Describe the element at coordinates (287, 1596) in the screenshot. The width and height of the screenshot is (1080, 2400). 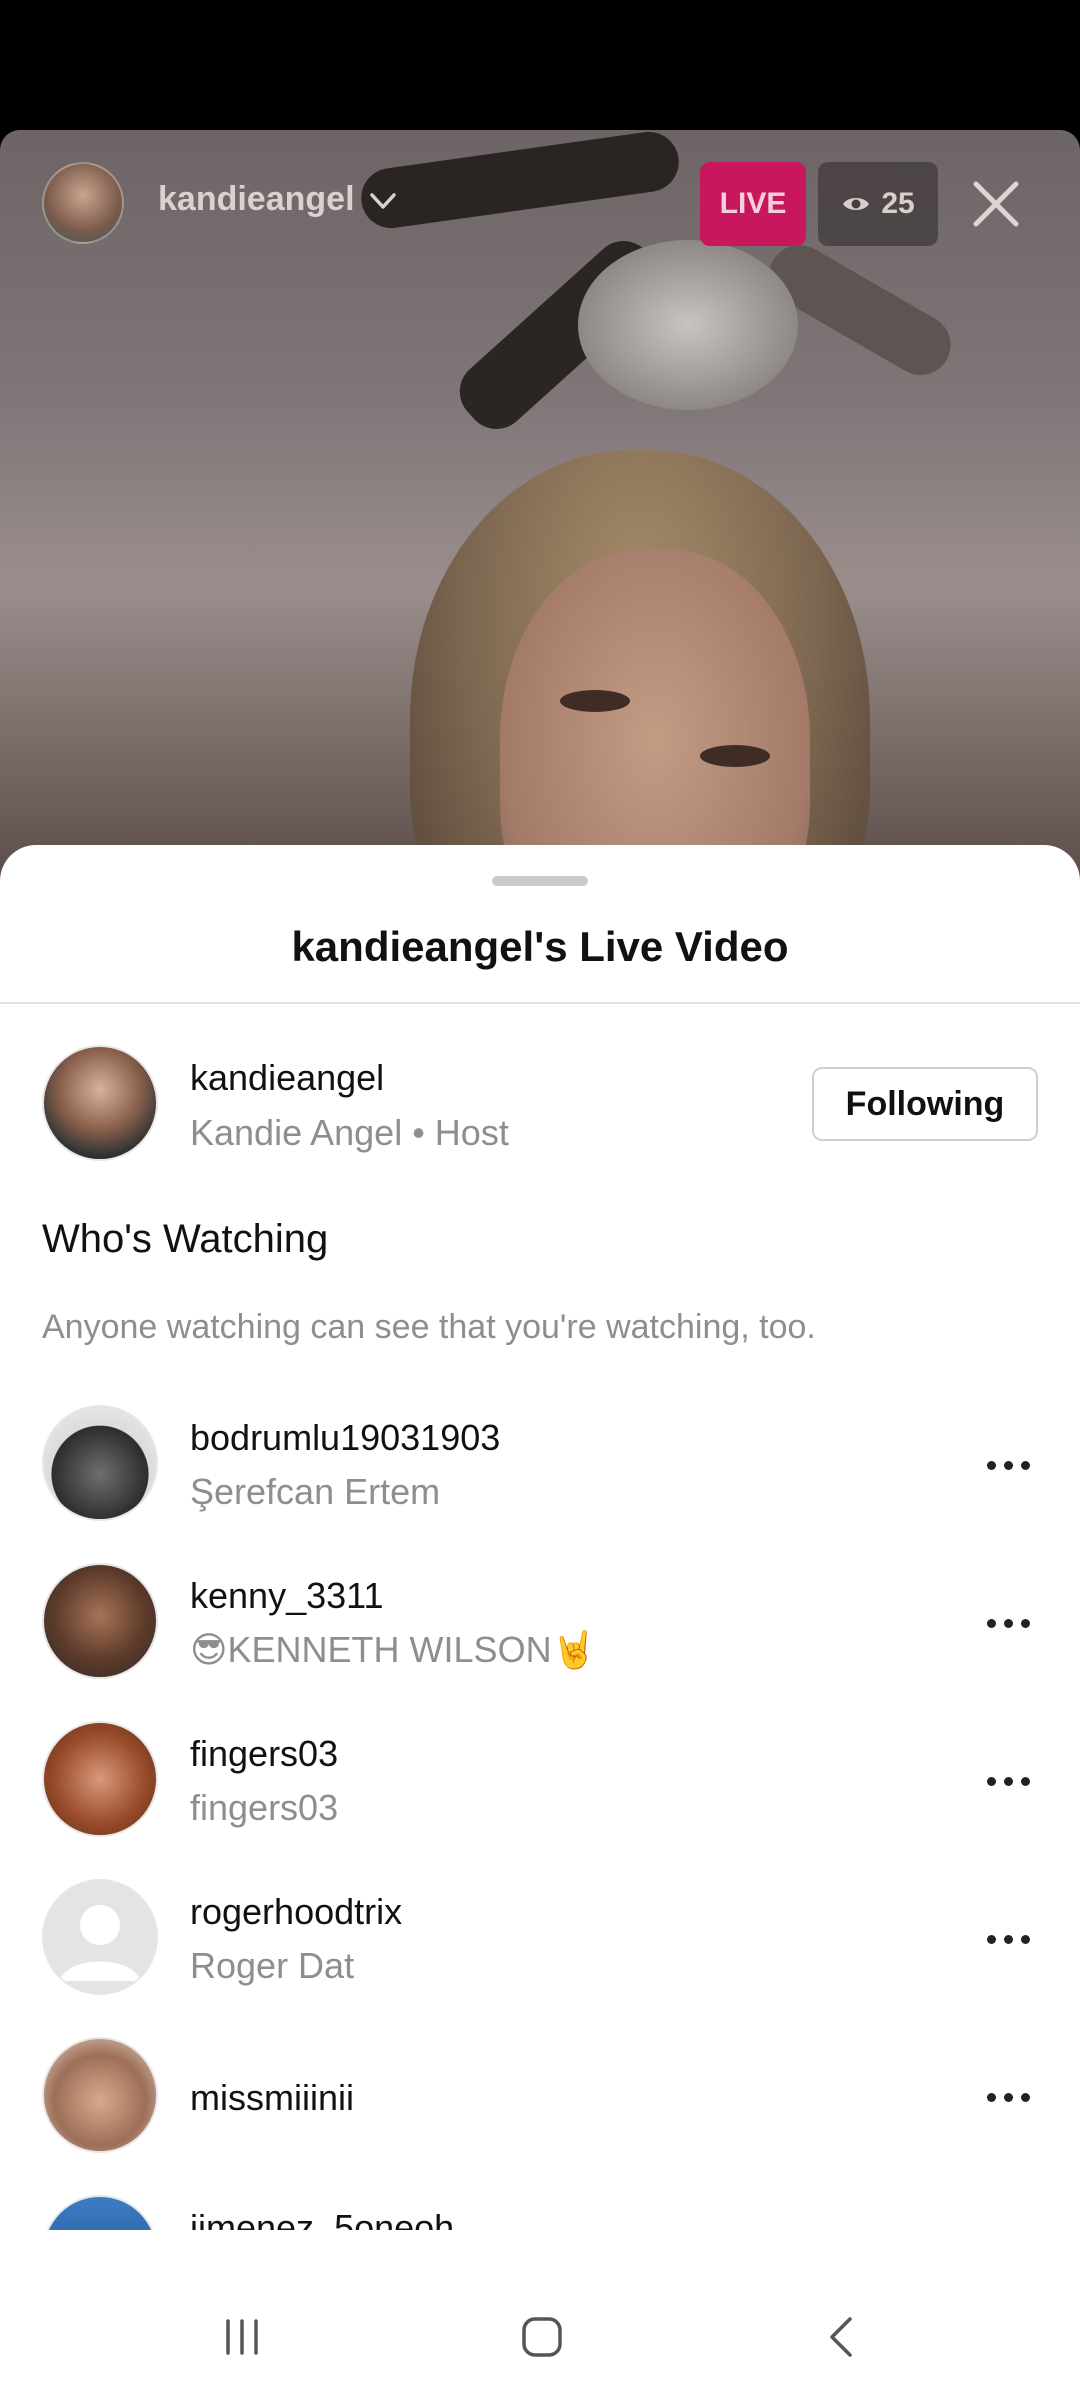
I see `viewer-username: kenny_3311` at that location.